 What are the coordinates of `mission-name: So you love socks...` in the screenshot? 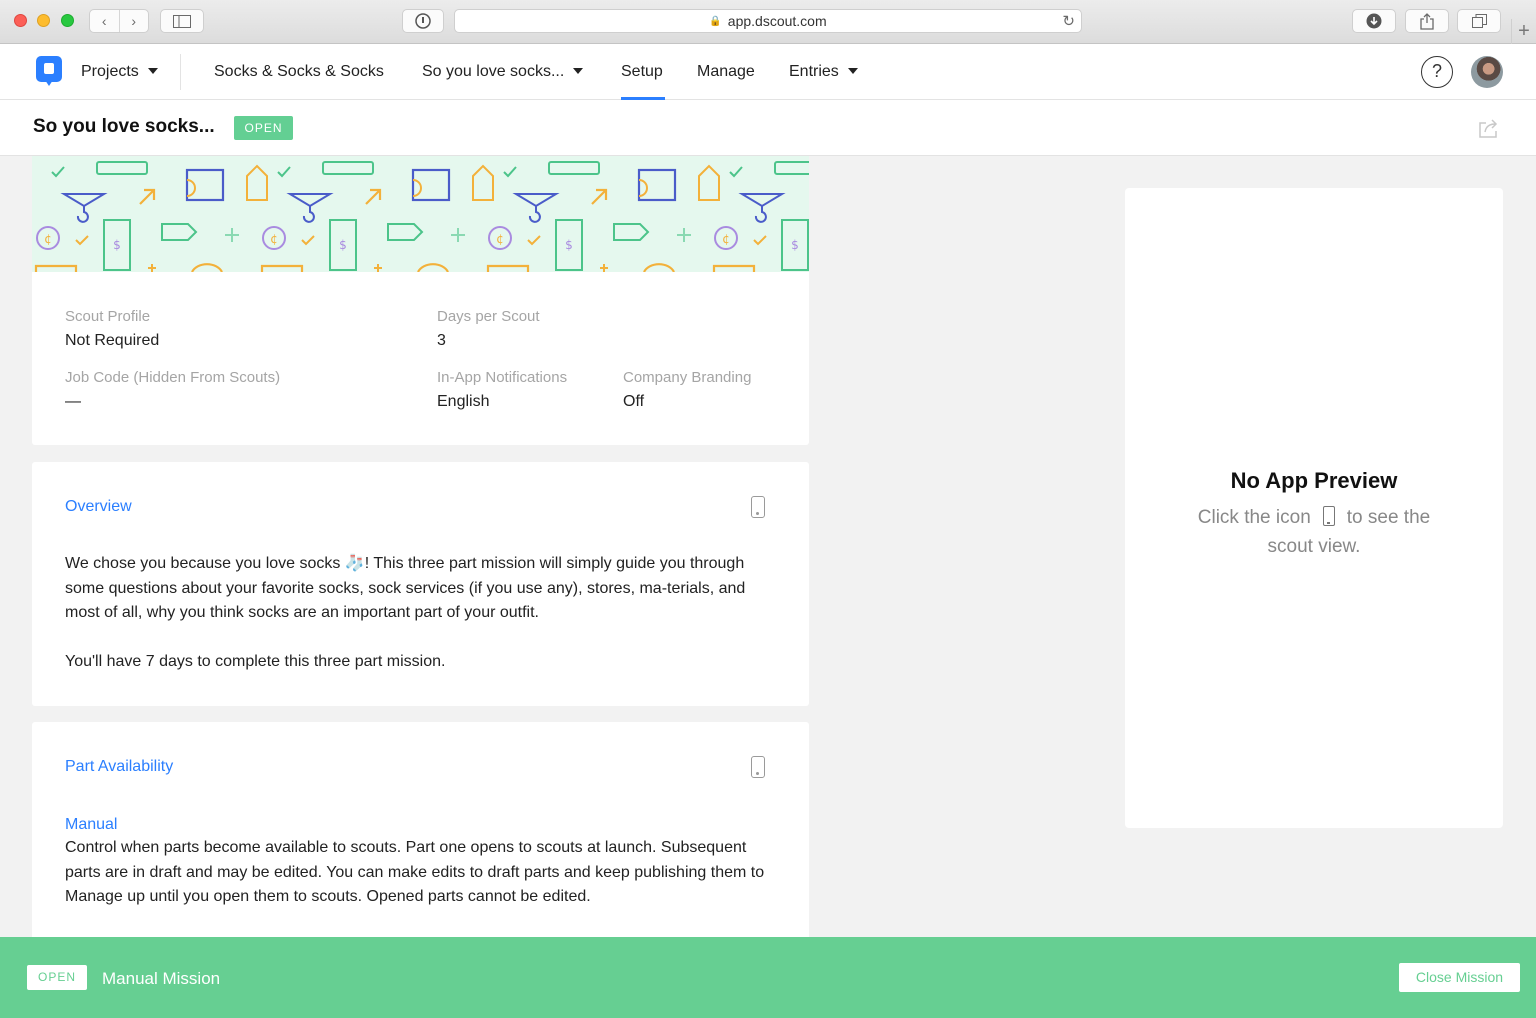 It's located at (493, 71).